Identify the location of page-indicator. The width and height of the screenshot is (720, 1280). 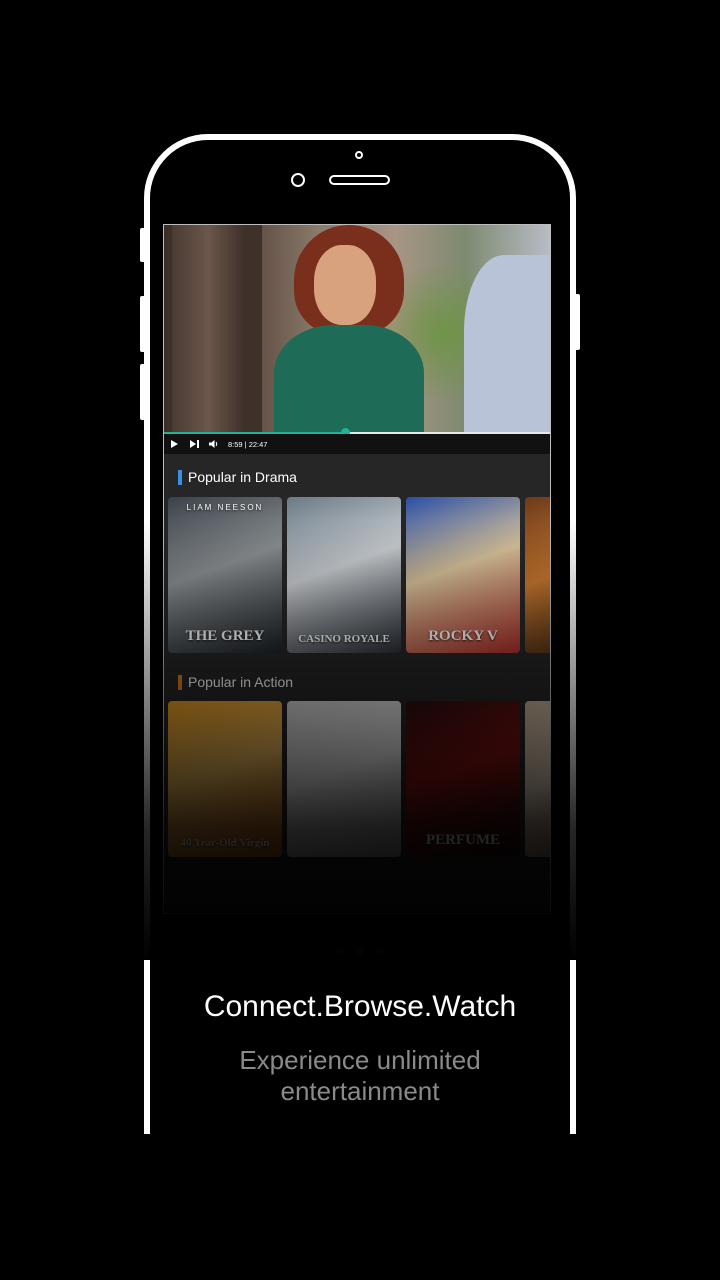
(360, 951).